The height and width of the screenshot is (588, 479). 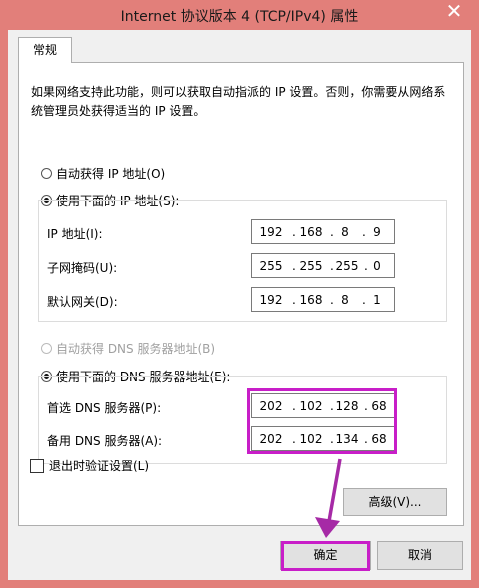 I want to click on validate-on-exit-label: 退出时验证设置(L), so click(x=99, y=466).